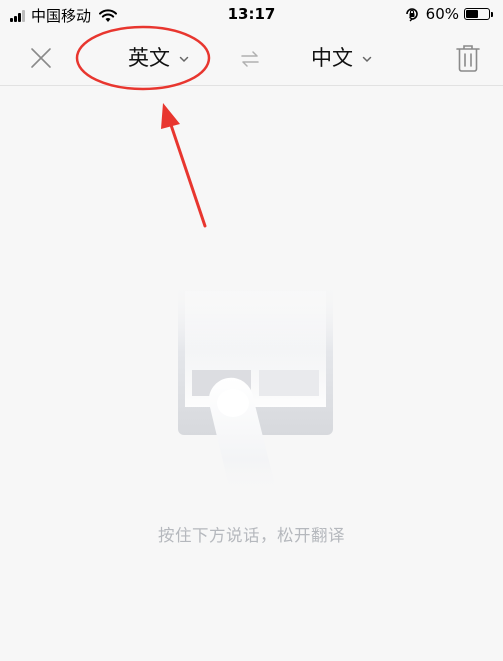 The image size is (503, 661). I want to click on close-icon, so click(41, 58).